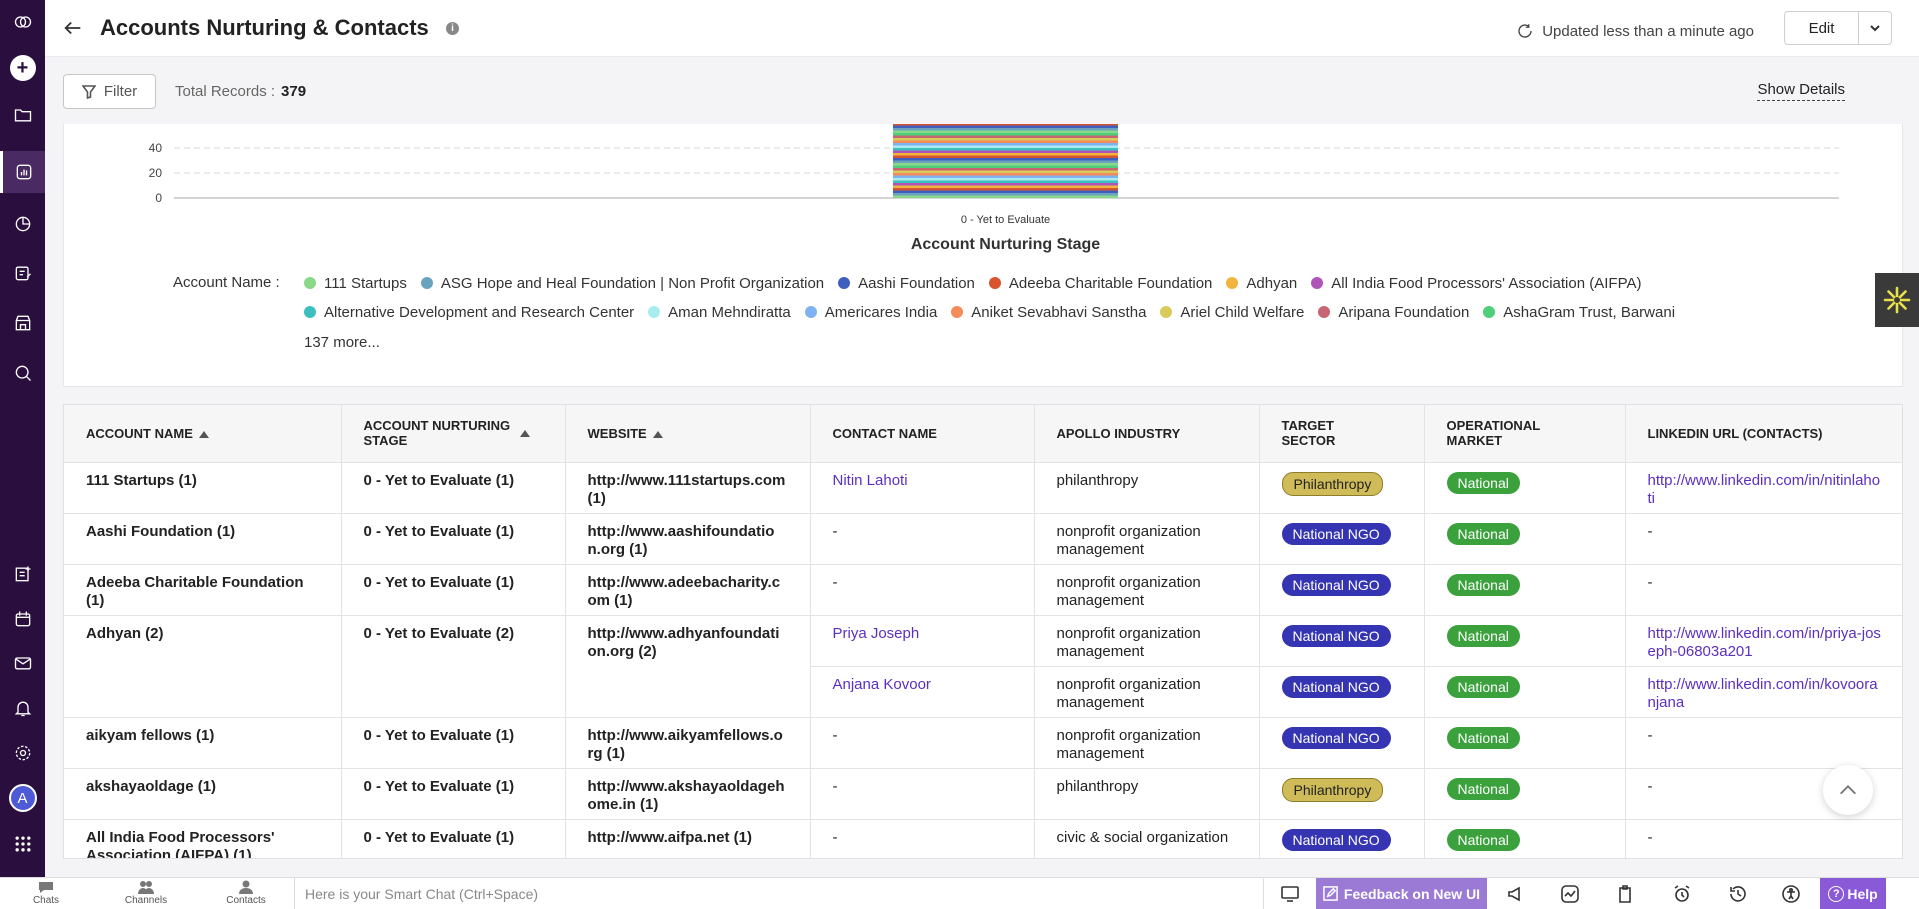 The height and width of the screenshot is (909, 1919). What do you see at coordinates (203, 434) in the screenshot?
I see `column-header-account-name: Account Name` at bounding box center [203, 434].